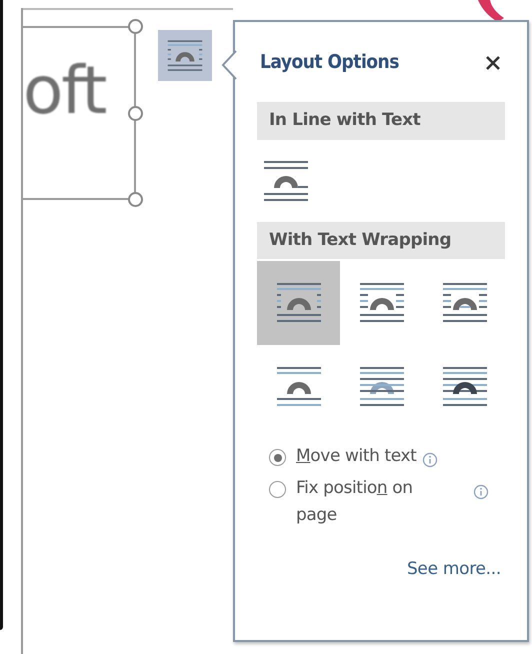 The height and width of the screenshot is (654, 532). Describe the element at coordinates (381, 121) in the screenshot. I see `section-heading: In Line with Text` at that location.